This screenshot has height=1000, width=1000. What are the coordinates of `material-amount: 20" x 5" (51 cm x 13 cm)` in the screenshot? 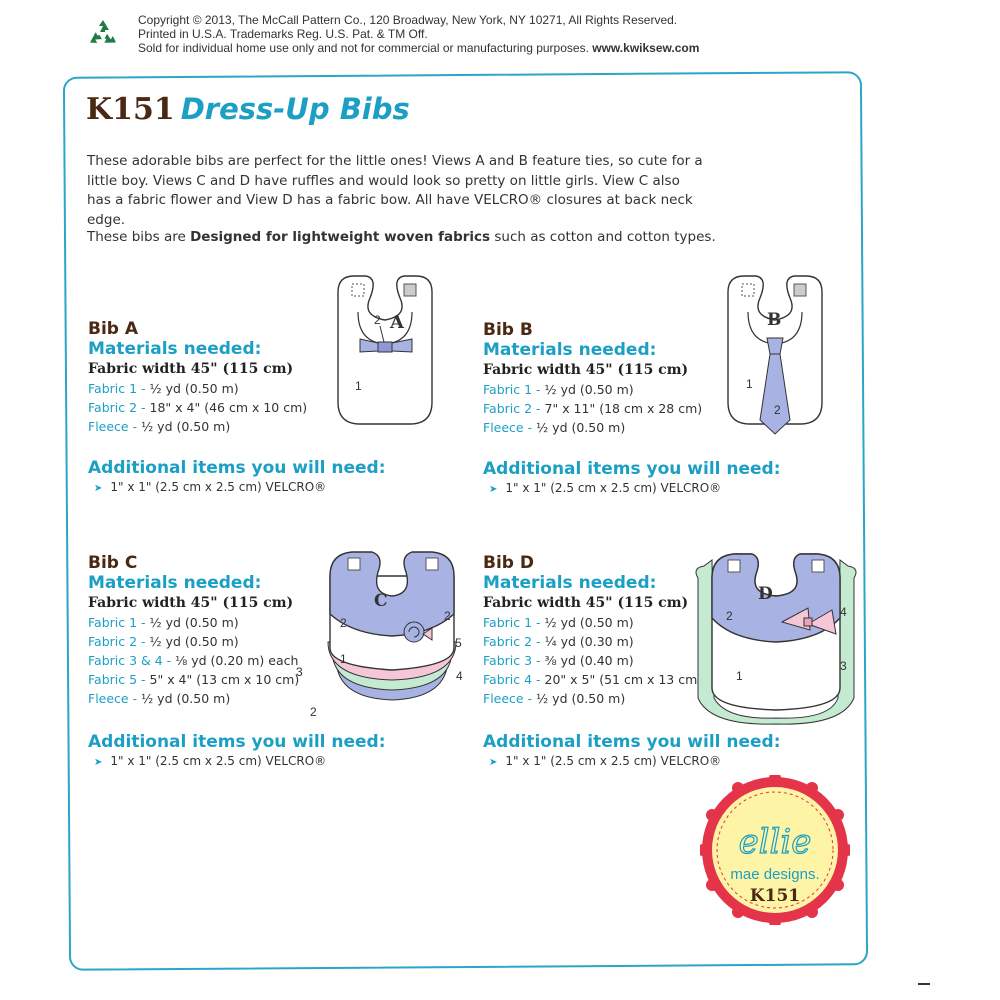 It's located at (623, 679).